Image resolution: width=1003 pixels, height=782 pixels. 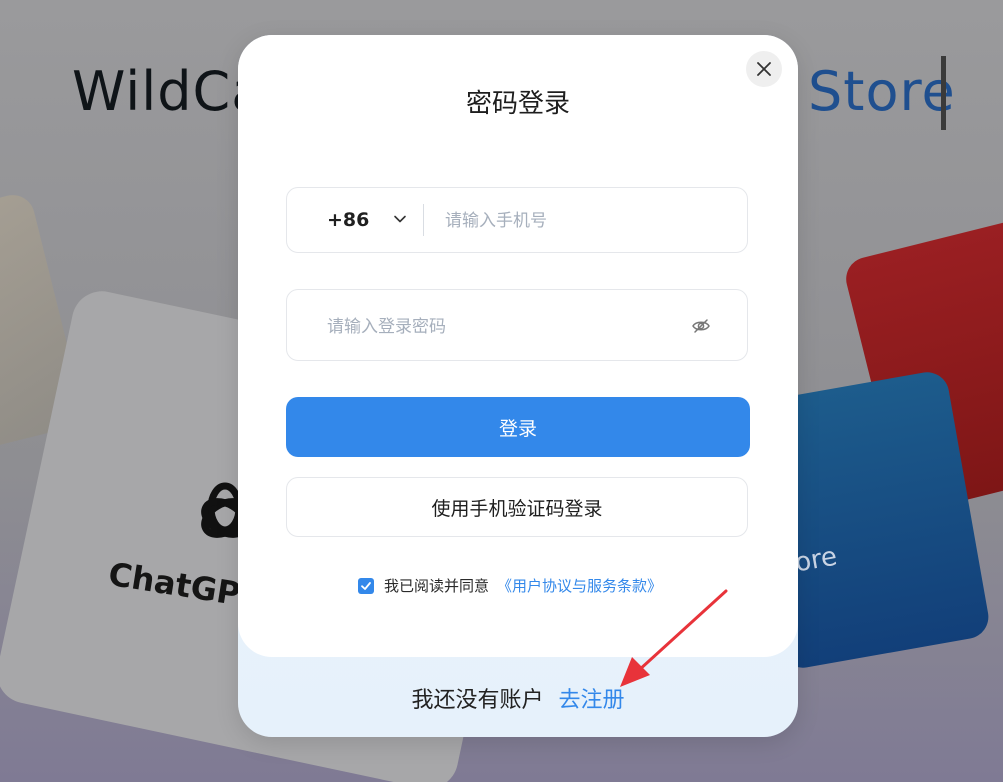 What do you see at coordinates (590, 221) in the screenshot?
I see `phone-input` at bounding box center [590, 221].